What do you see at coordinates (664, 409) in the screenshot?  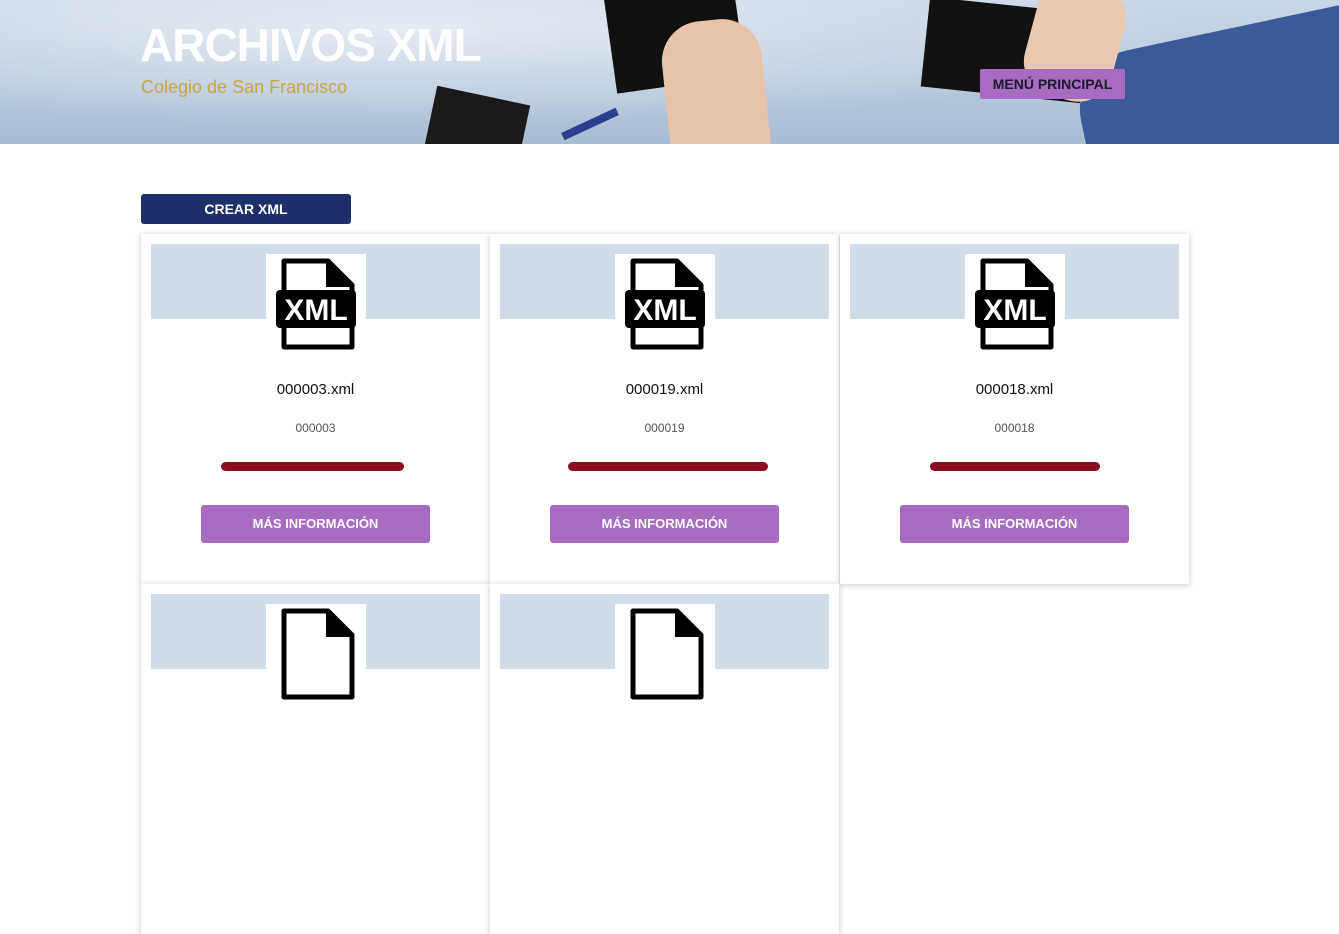 I see `xml-file-card: XML 000019.xml 000019 MÁS INFORMACIÓN` at bounding box center [664, 409].